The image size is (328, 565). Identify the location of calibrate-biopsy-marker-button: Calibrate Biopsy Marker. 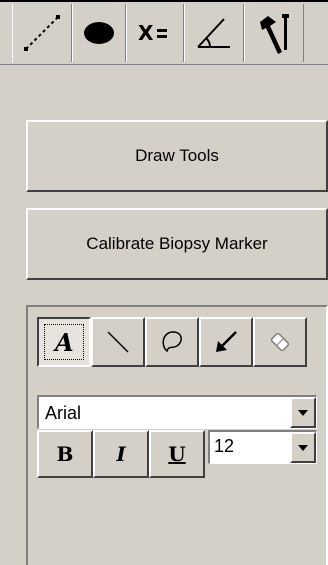
(177, 244).